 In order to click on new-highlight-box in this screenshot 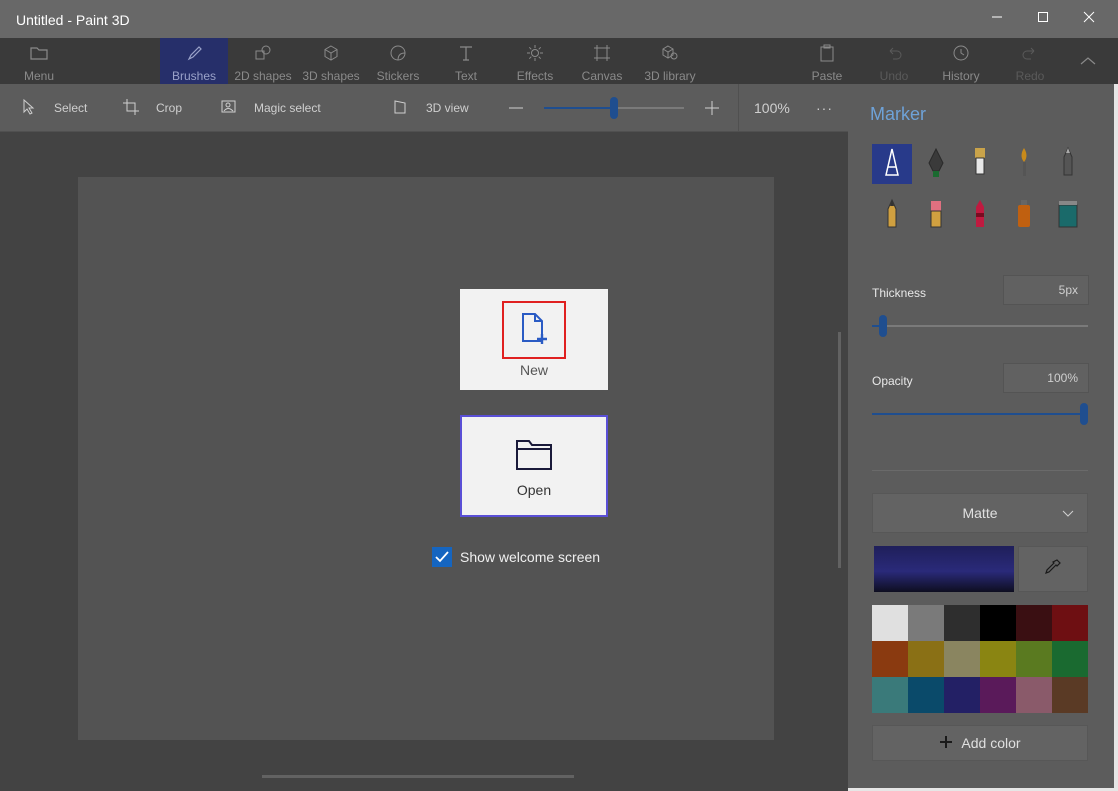, I will do `click(534, 330)`.